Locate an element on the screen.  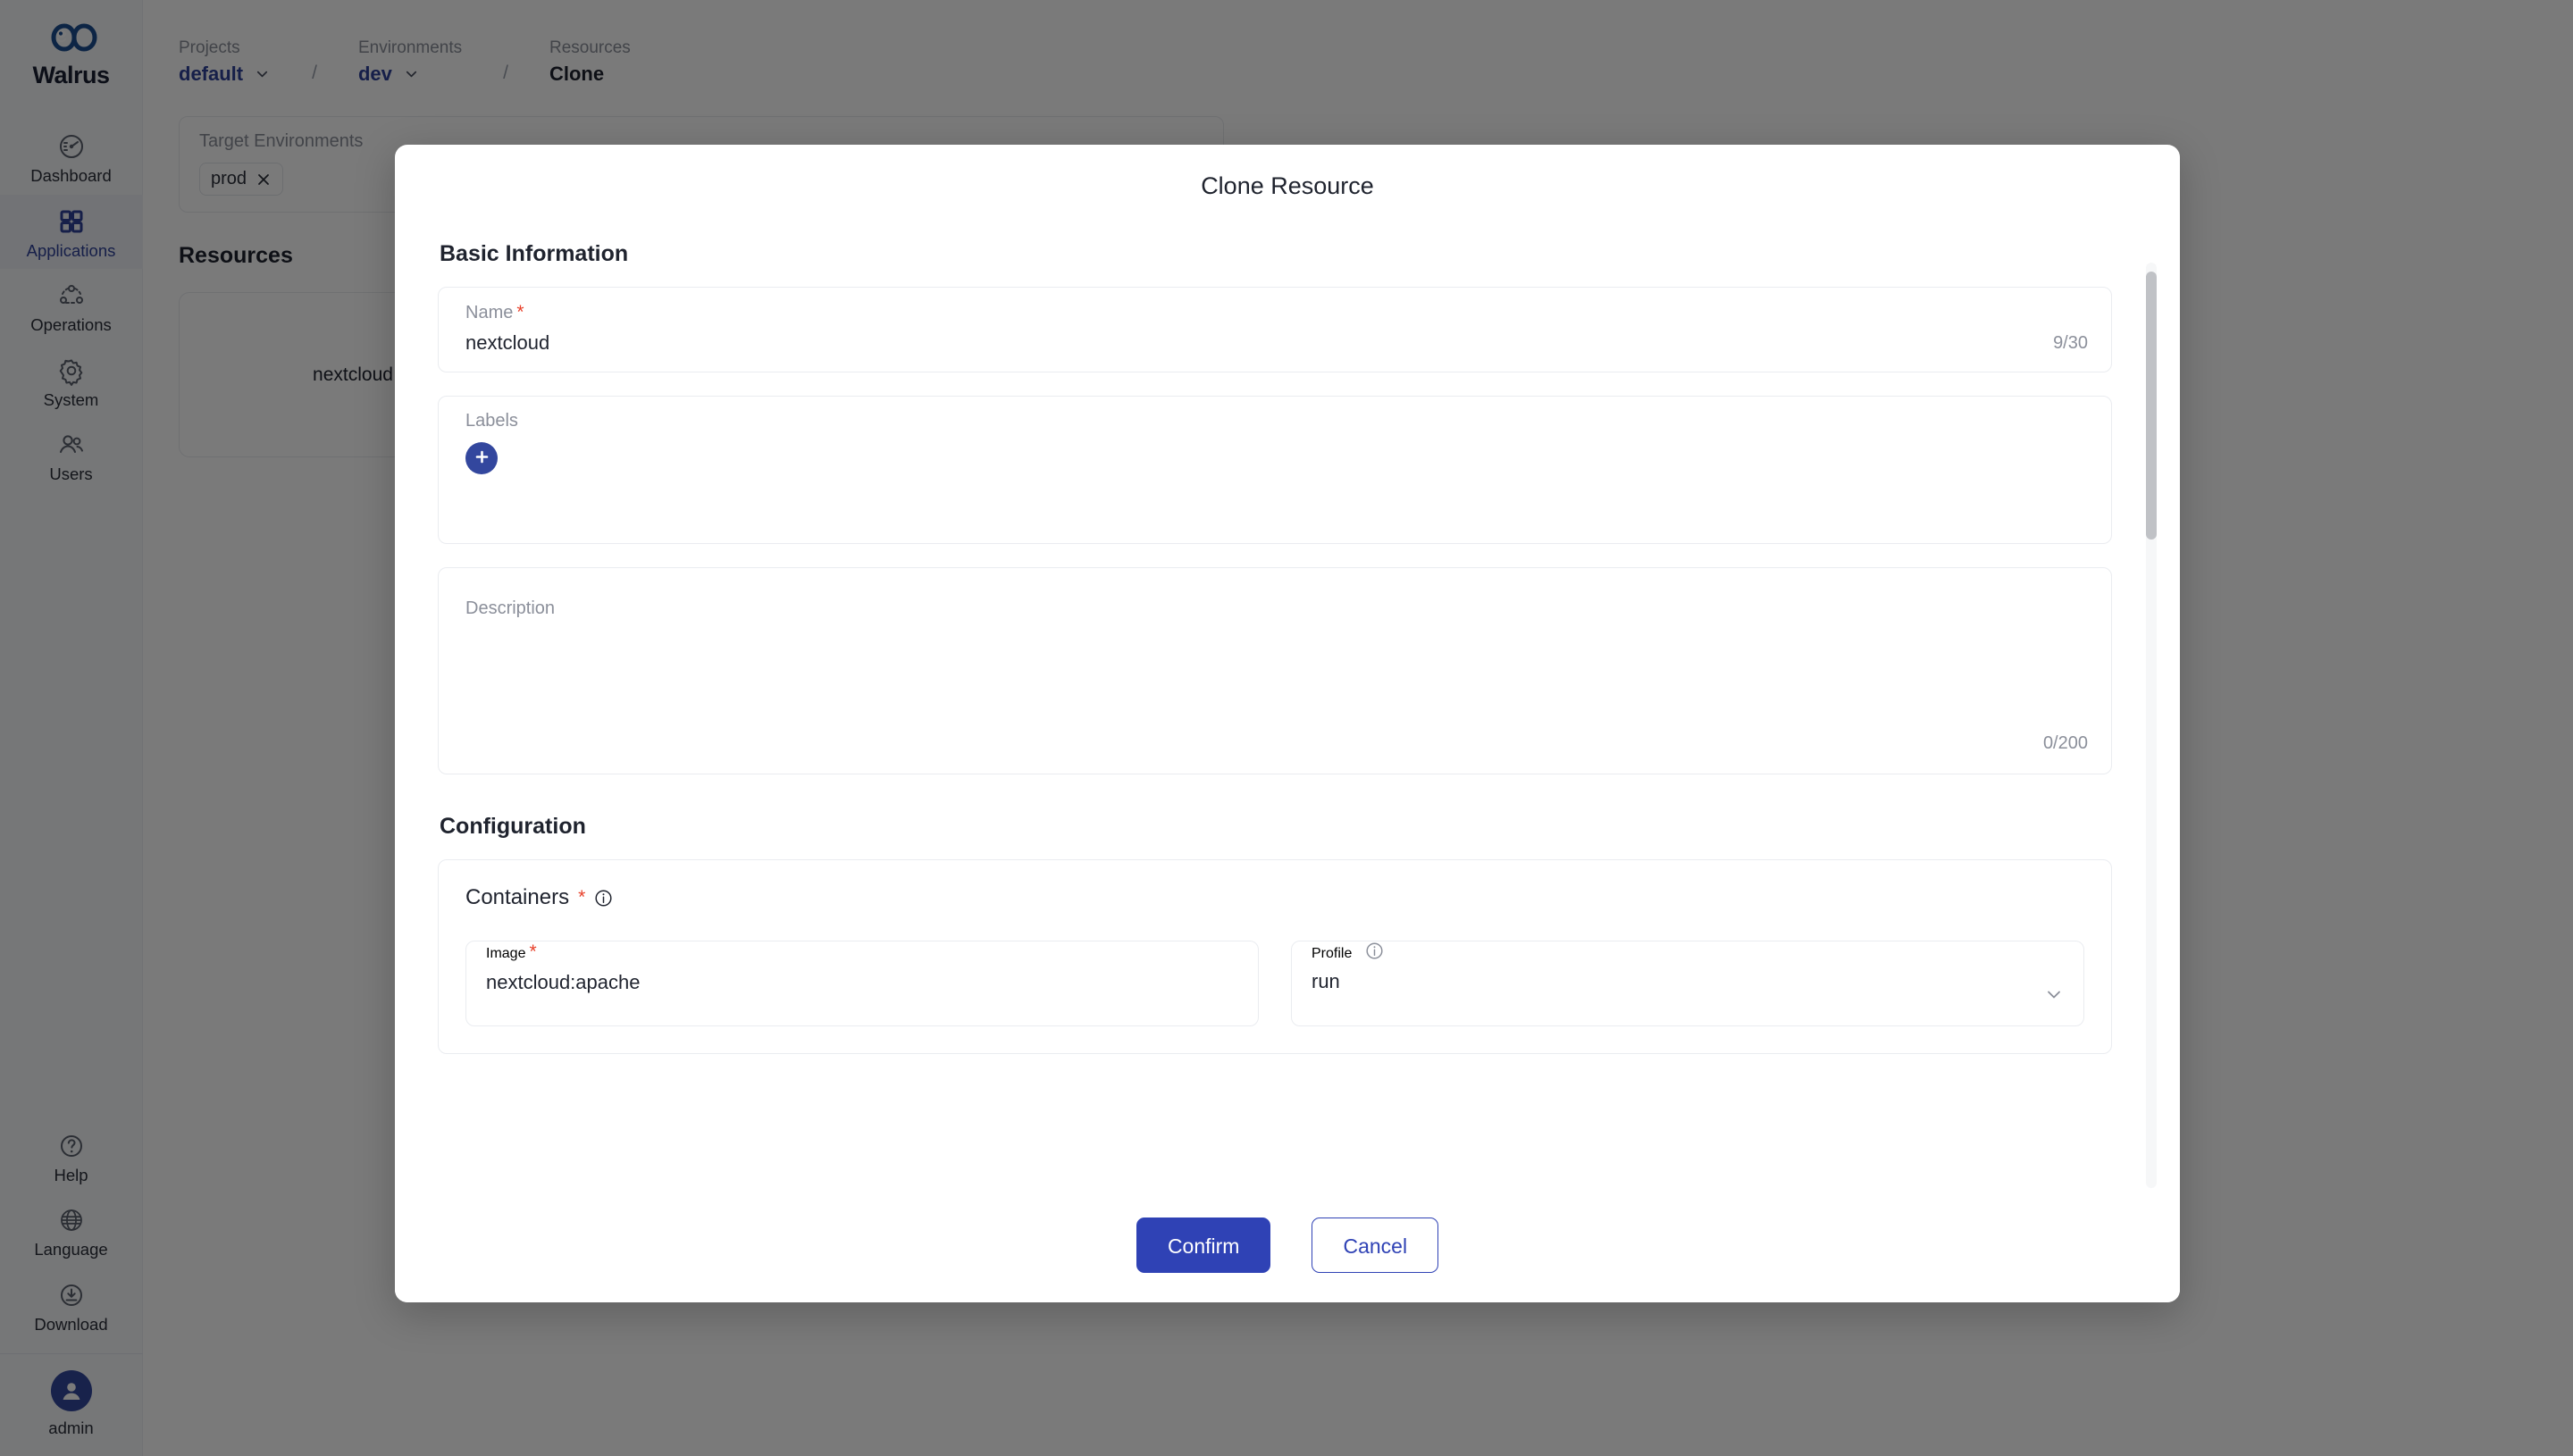
name-field: Name * nextcloud 9/30 is located at coordinates (1275, 329).